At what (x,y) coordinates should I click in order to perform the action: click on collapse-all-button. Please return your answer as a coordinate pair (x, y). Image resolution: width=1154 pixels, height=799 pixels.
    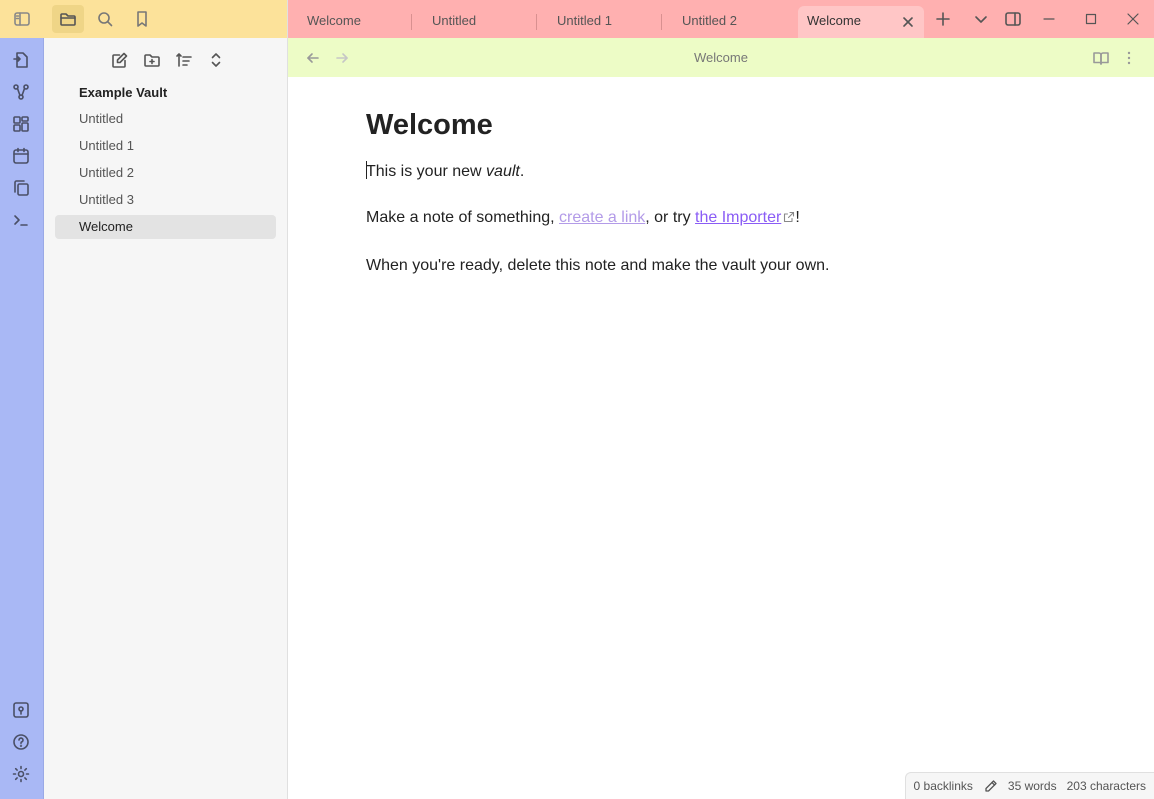
    Looking at the image, I should click on (216, 60).